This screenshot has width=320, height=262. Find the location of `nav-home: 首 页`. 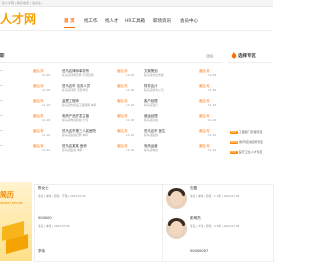

nav-home: 首 页 is located at coordinates (69, 21).